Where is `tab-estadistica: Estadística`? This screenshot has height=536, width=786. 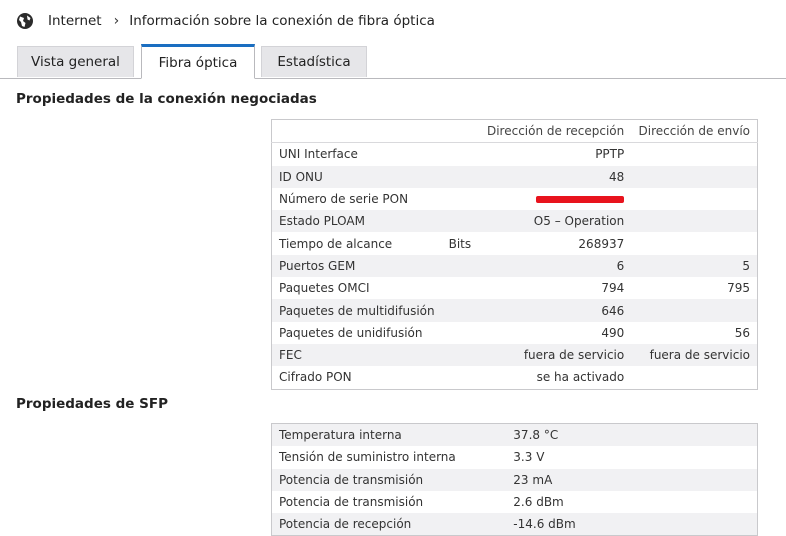
tab-estadistica: Estadística is located at coordinates (314, 61).